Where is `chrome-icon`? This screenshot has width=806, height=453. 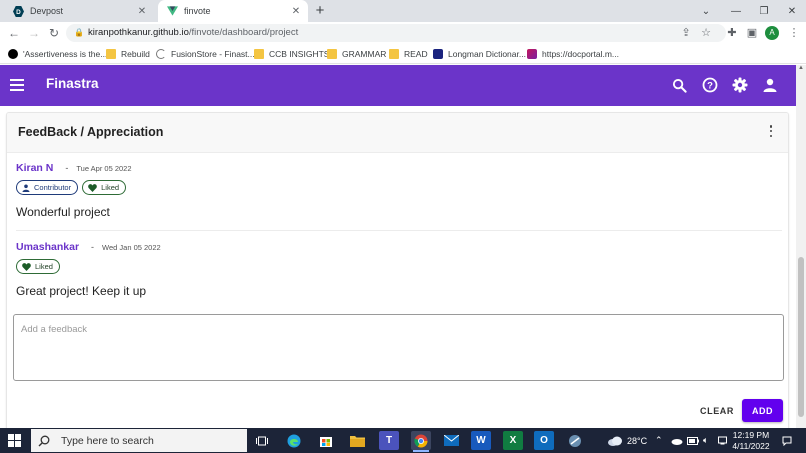
chrome-icon is located at coordinates (421, 441).